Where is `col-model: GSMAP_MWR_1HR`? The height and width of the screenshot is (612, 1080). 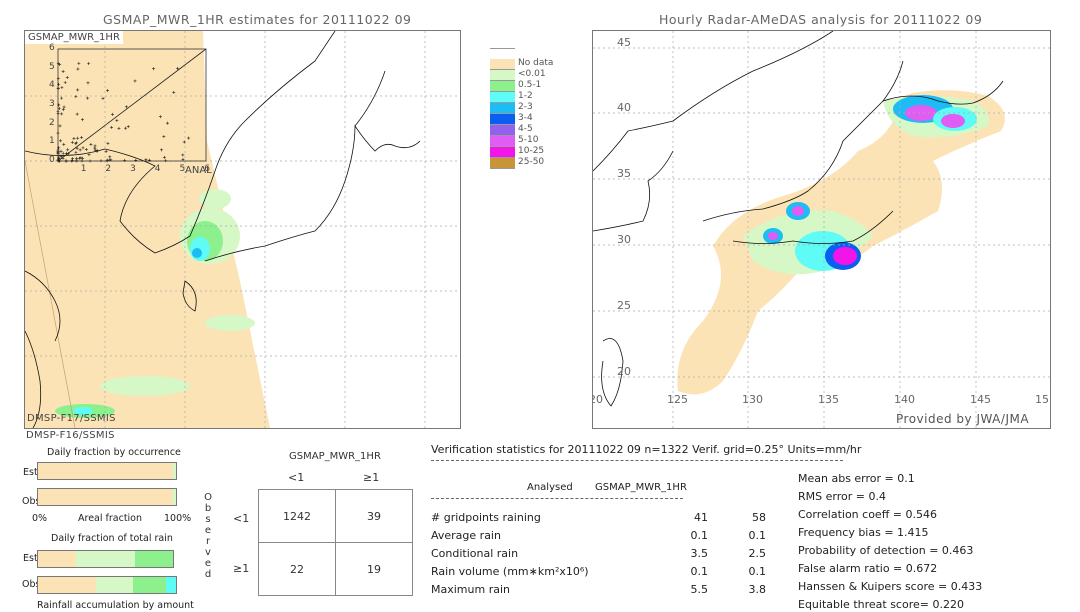 col-model: GSMAP_MWR_1HR is located at coordinates (641, 487).